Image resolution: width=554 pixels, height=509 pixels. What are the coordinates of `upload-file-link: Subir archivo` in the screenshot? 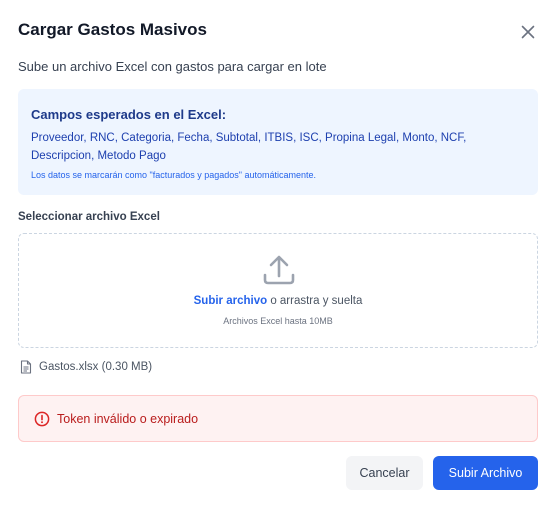 It's located at (231, 301).